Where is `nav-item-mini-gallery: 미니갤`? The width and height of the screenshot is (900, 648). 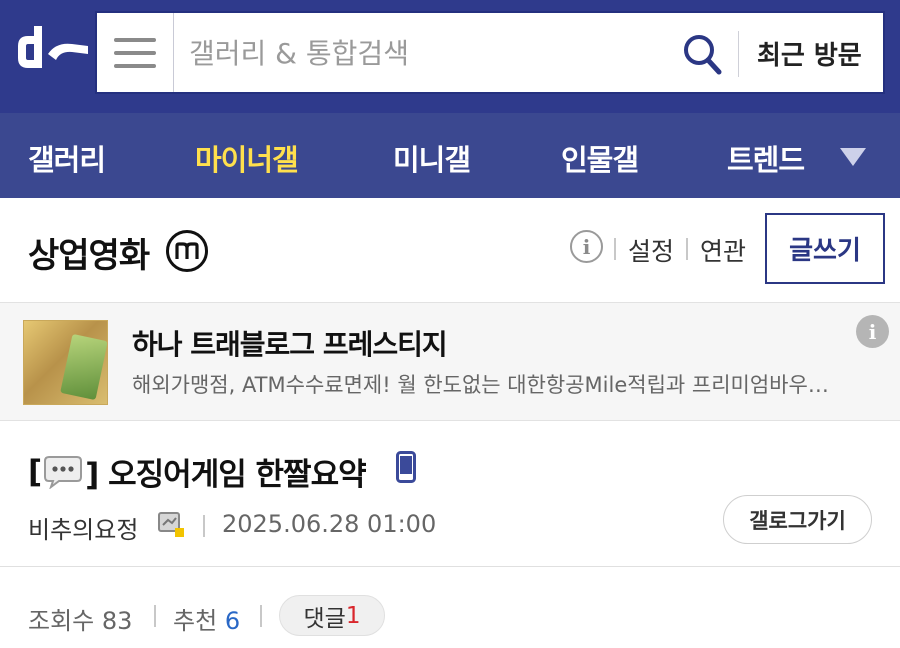
nav-item-mini-gallery: 미니갤 is located at coordinates (432, 158).